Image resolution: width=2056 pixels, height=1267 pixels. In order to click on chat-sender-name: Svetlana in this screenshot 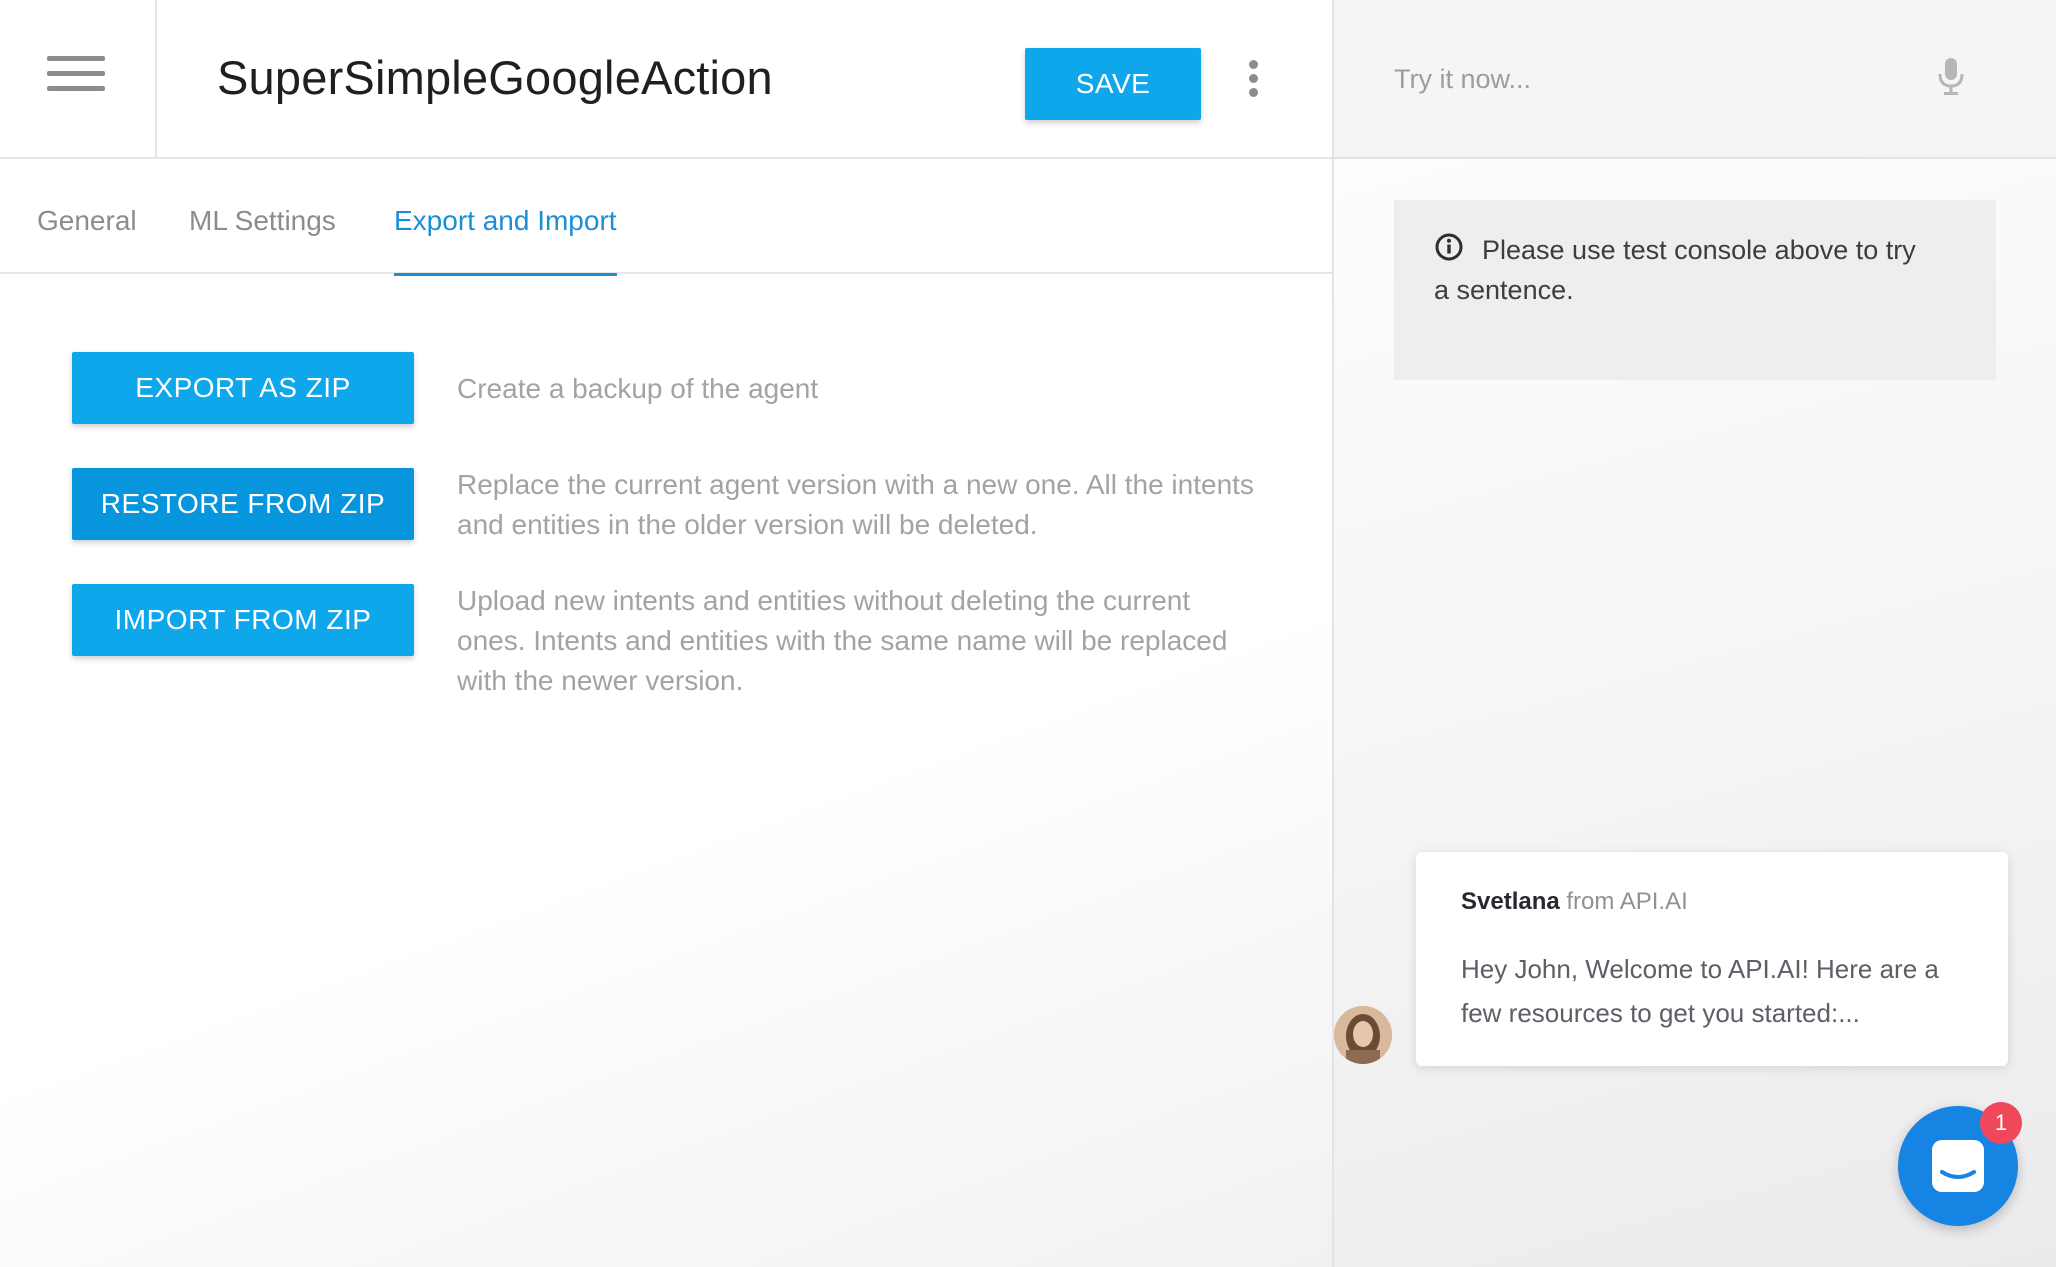, I will do `click(1510, 901)`.